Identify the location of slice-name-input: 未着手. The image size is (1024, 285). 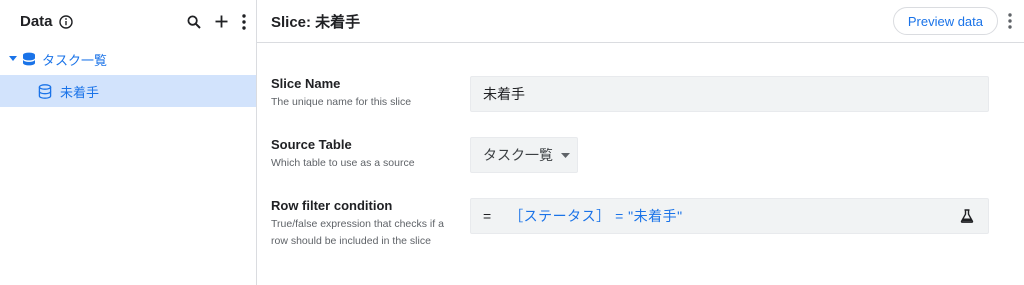
(729, 94).